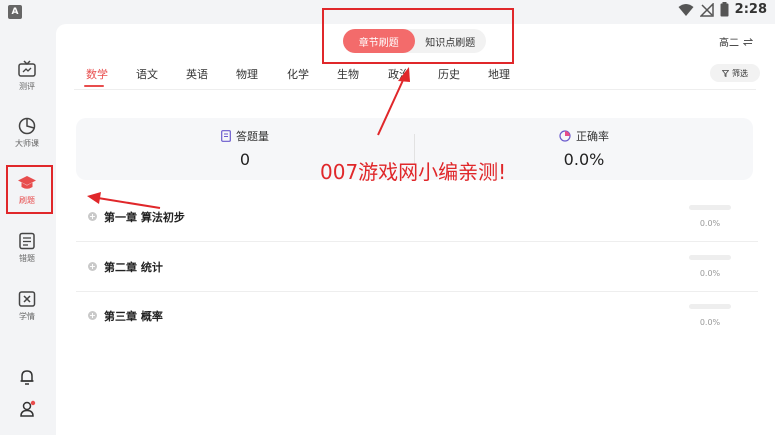  I want to click on tv-icon, so click(27, 68).